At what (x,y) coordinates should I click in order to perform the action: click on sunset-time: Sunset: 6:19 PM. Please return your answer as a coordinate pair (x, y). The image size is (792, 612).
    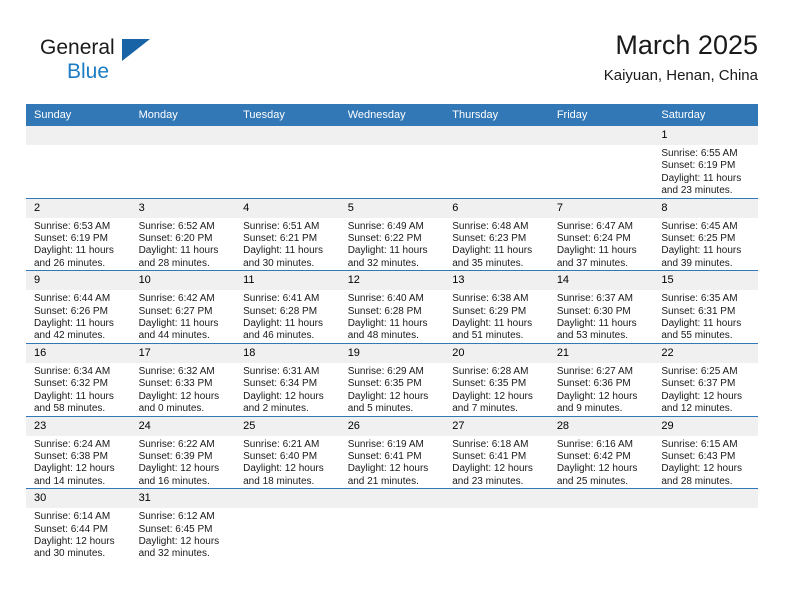
    Looking at the image, I should click on (71, 239).